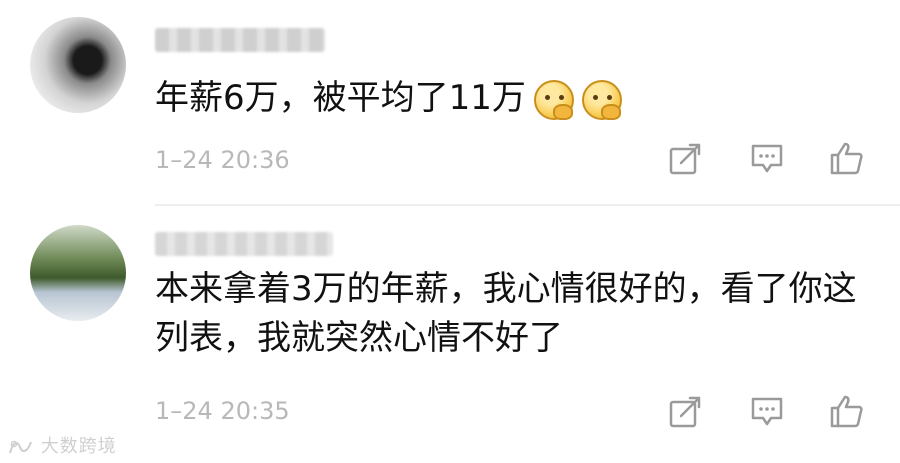  What do you see at coordinates (527, 205) in the screenshot?
I see `comment-divider` at bounding box center [527, 205].